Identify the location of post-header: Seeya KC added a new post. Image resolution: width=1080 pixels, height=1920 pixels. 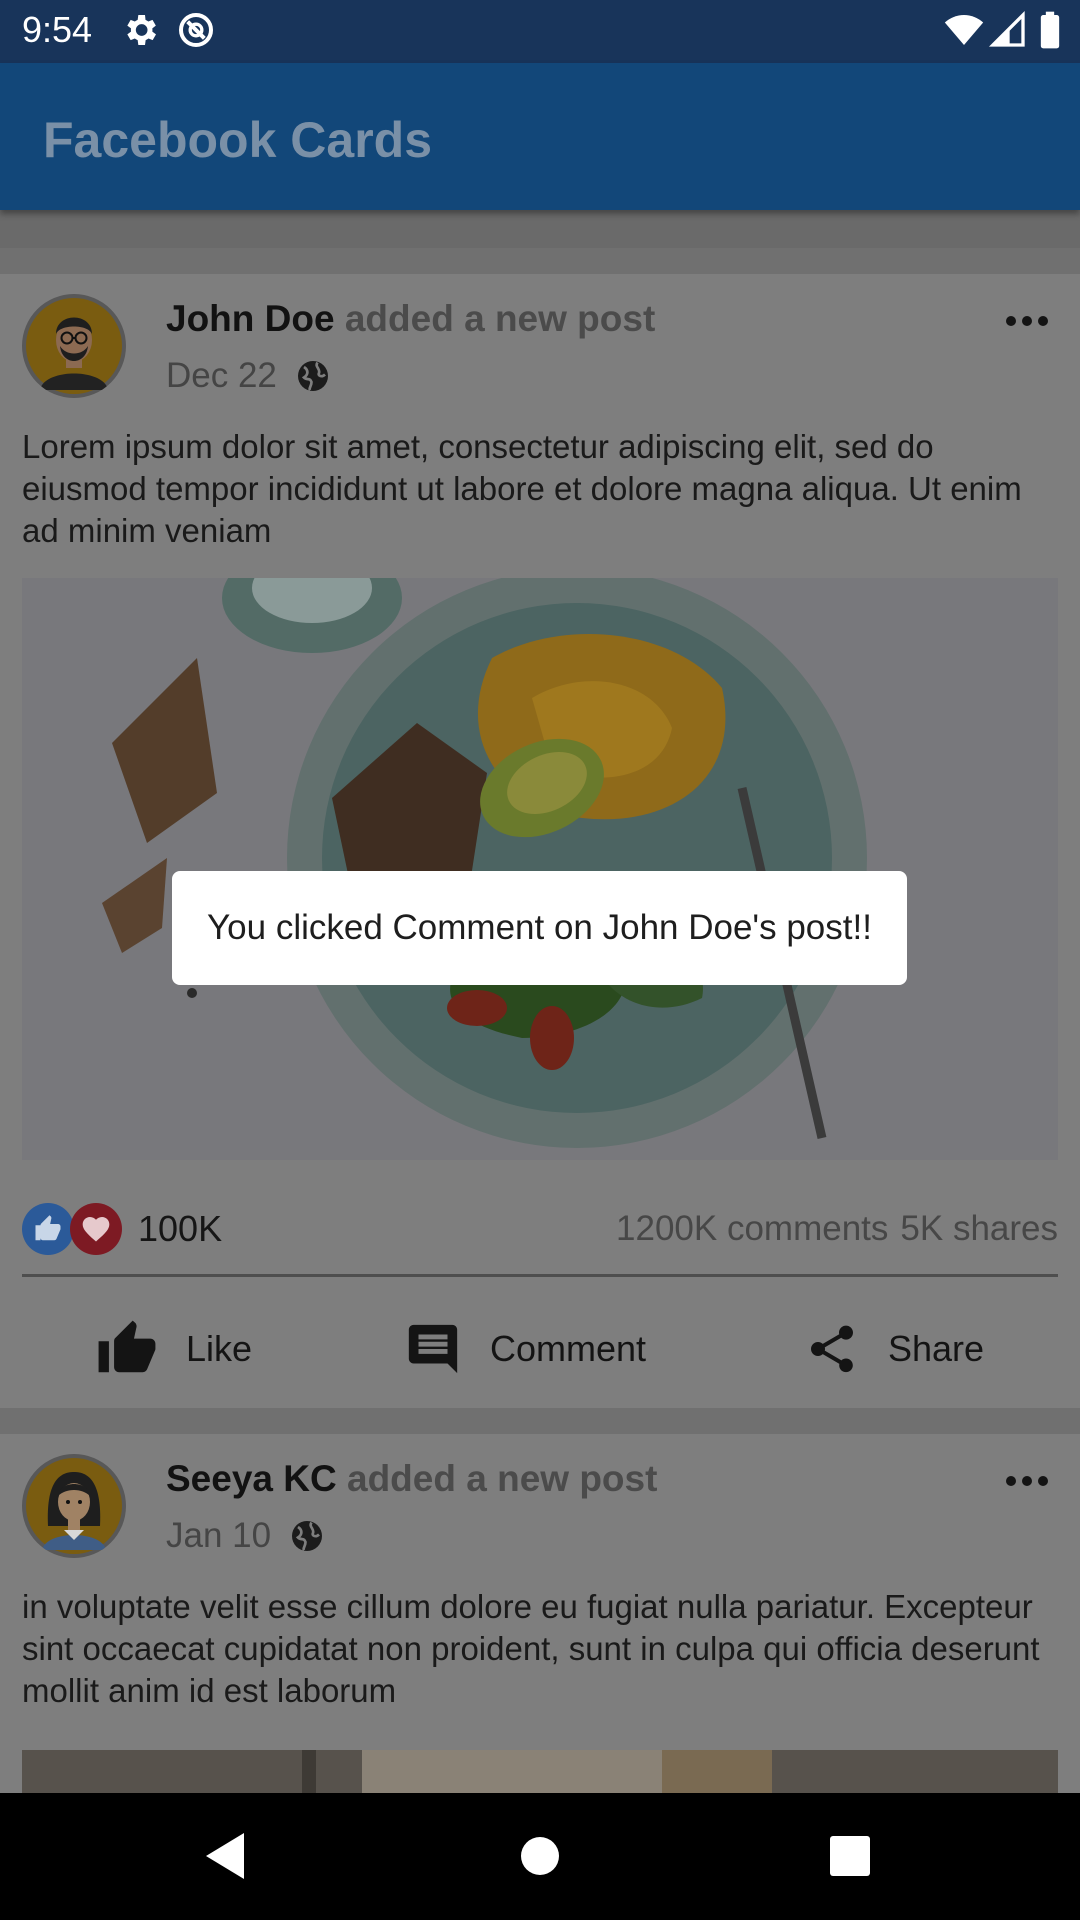
(411, 1479).